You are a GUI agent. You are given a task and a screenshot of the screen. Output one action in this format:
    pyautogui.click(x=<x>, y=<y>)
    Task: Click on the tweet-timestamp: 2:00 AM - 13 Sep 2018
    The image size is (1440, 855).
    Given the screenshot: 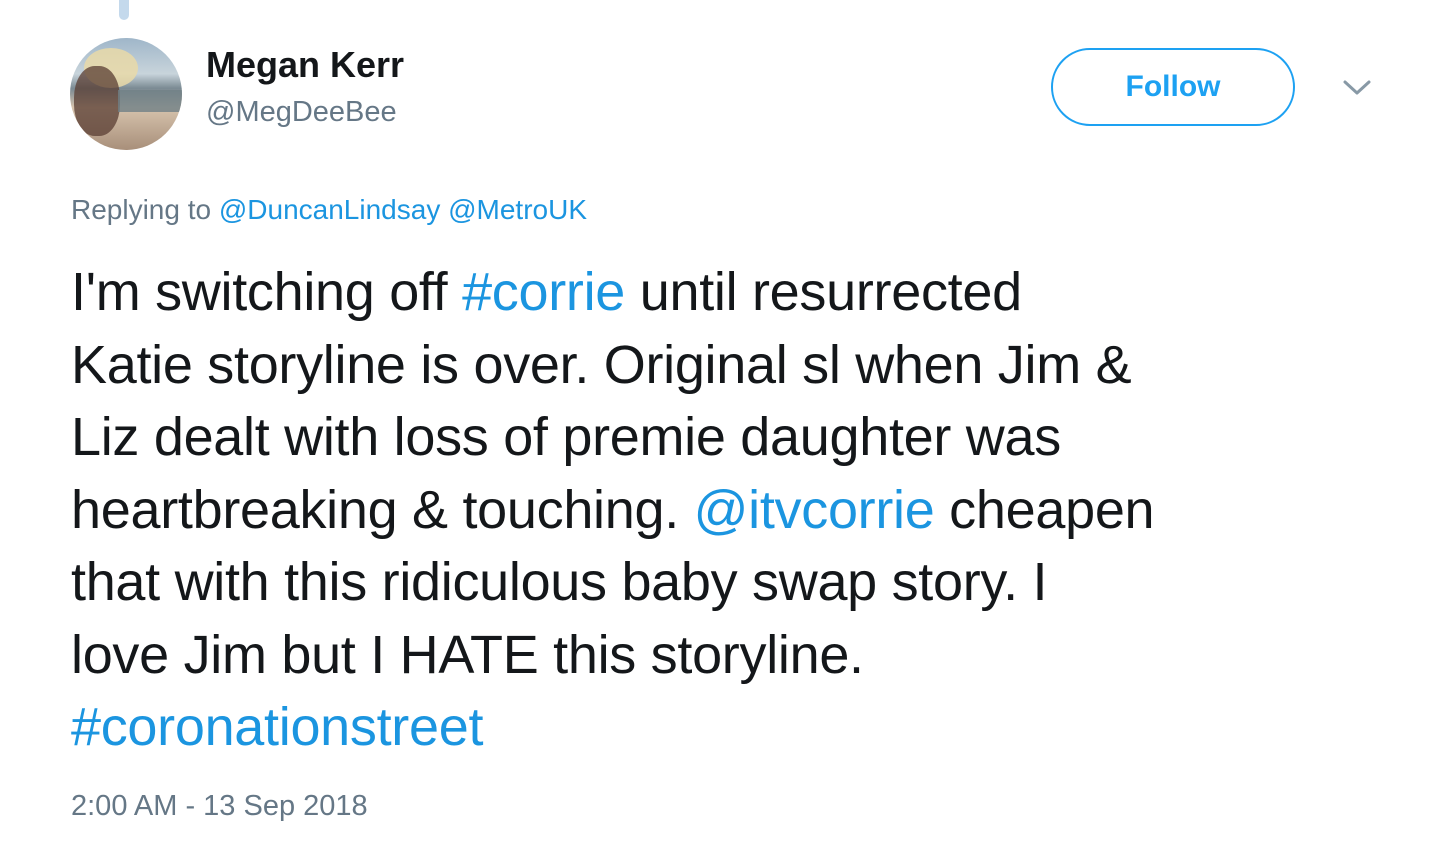 What is the action you would take?
    pyautogui.click(x=219, y=806)
    